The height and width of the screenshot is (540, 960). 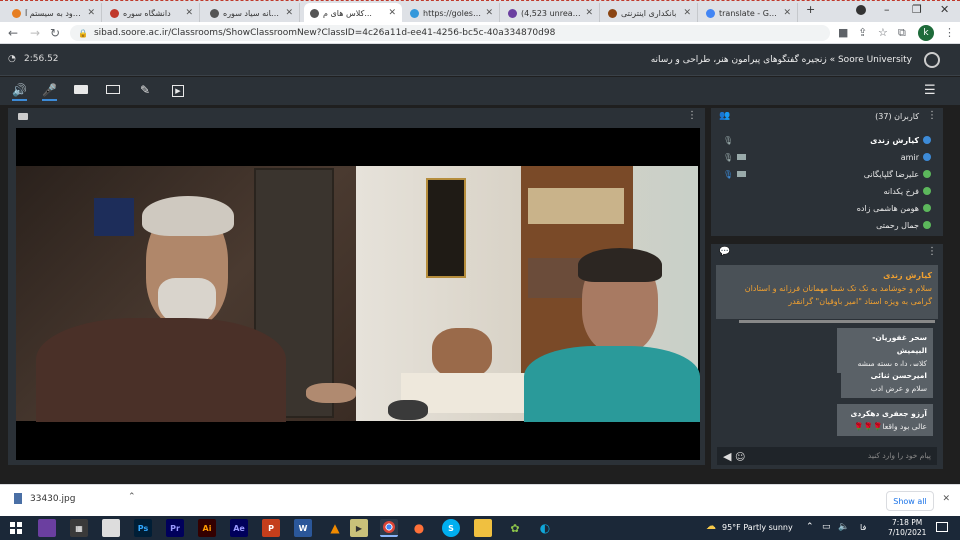 I want to click on send-icon: ◀, so click(x=727, y=456).